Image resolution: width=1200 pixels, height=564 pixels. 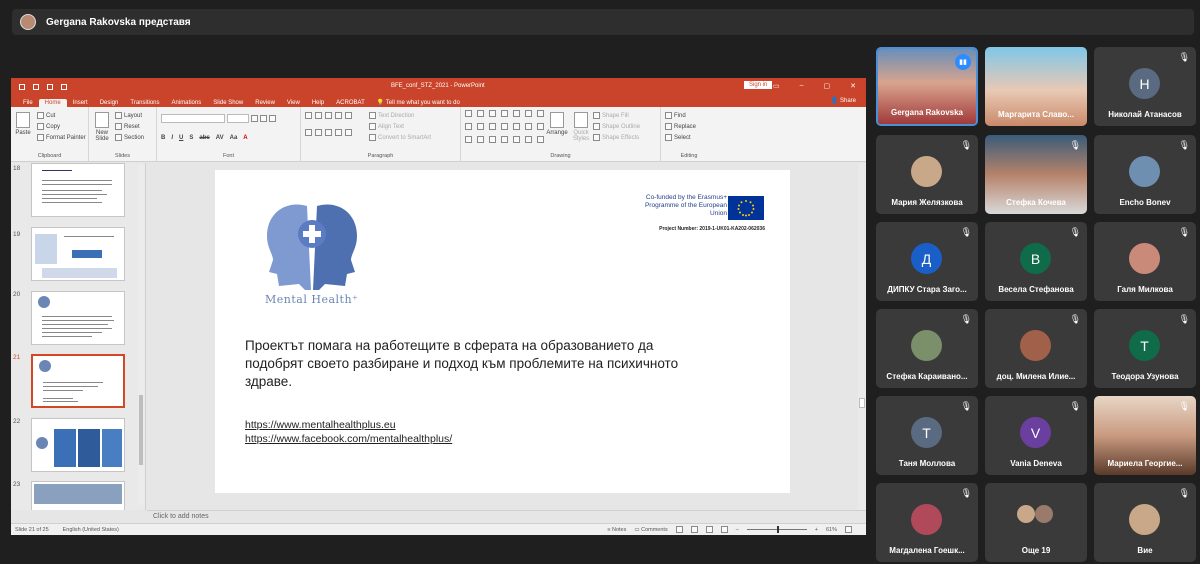 I want to click on redo-icon, so click(x=50, y=86).